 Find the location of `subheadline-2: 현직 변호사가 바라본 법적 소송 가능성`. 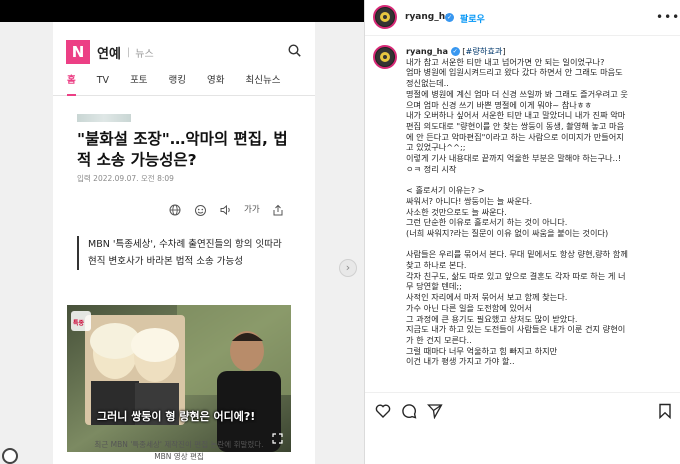

subheadline-2: 현직 변호사가 바라본 법적 소송 가능성 is located at coordinates (165, 261).